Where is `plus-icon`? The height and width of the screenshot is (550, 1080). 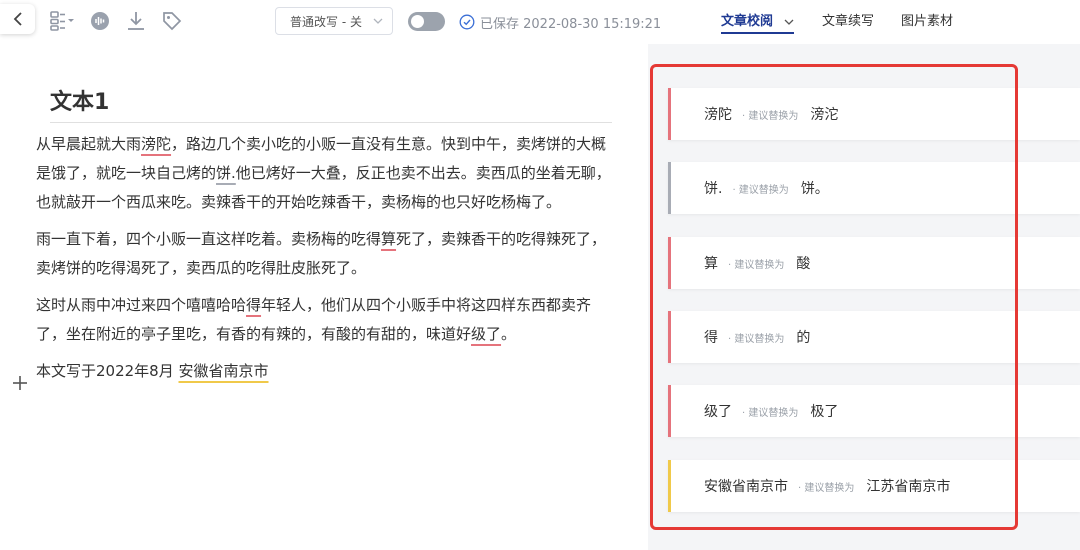
plus-icon is located at coordinates (20, 383).